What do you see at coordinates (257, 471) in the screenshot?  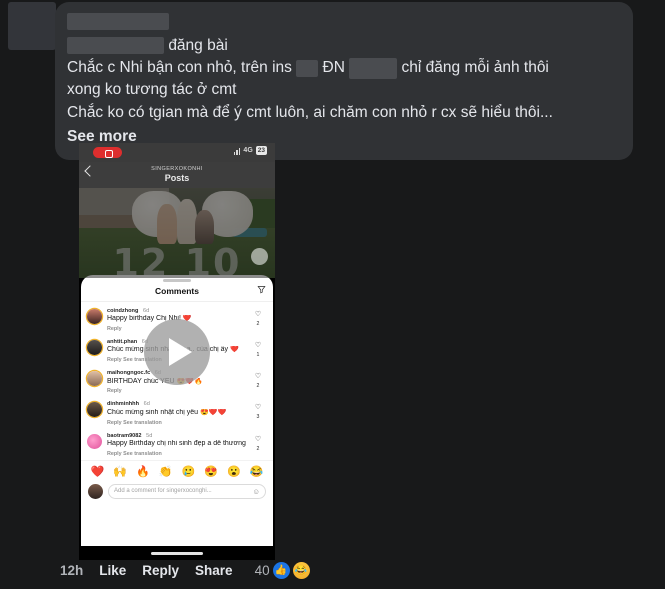 I see `emoji-joy: 😂` at bounding box center [257, 471].